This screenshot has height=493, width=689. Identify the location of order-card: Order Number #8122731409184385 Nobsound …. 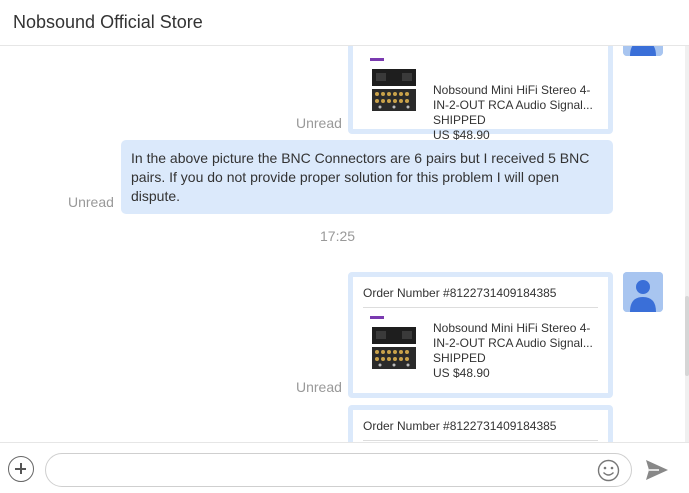
(480, 335).